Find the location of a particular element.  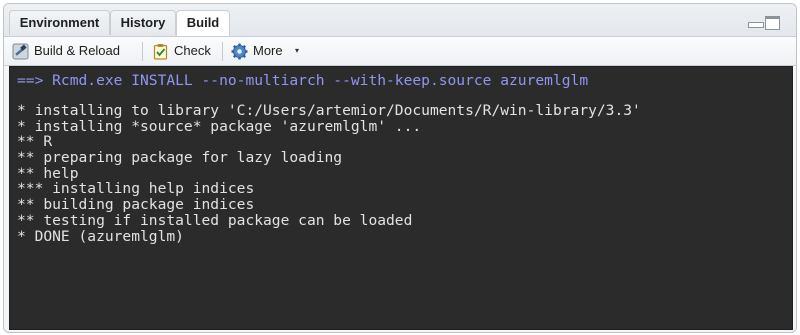

gear-icon is located at coordinates (239, 51).